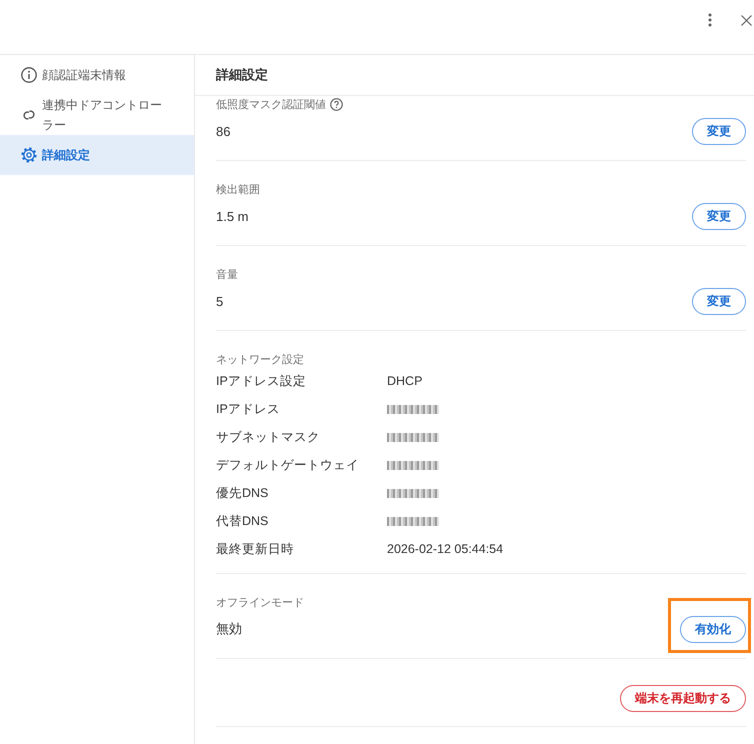 This screenshot has width=754, height=744. What do you see at coordinates (97, 115) in the screenshot?
I see `sidebar-item: 連携中ドアコントローラー` at bounding box center [97, 115].